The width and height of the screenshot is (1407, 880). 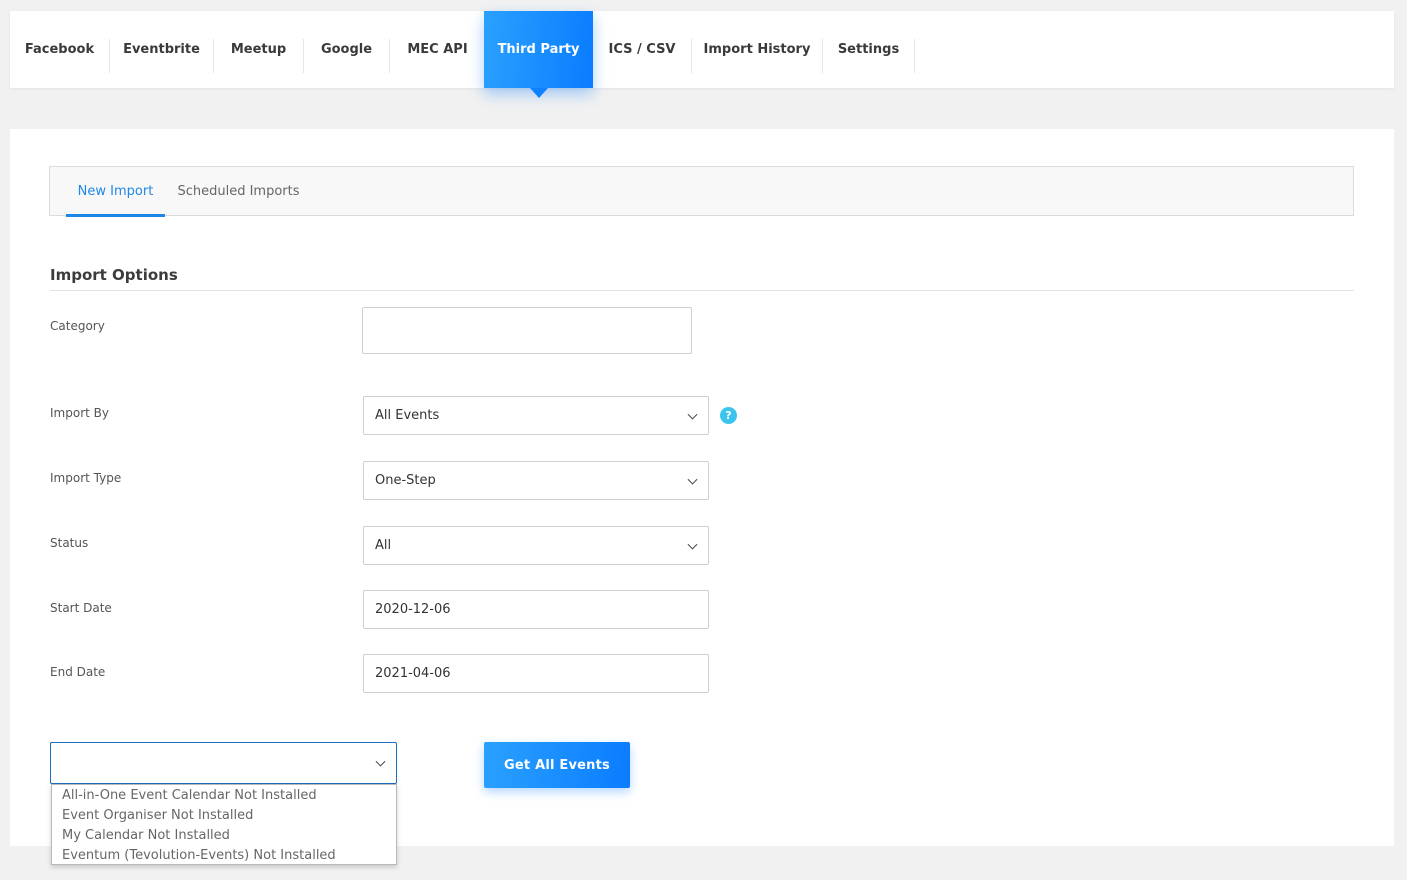 I want to click on sub-tab-bar: New Import Scheduled Imports, so click(x=701, y=191).